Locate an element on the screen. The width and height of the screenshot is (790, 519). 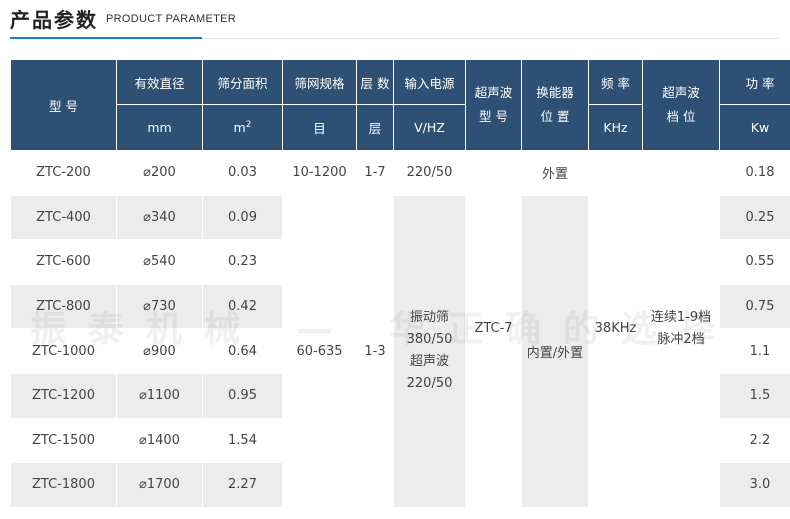
cell-diameter: ⌀900 is located at coordinates (159, 351).